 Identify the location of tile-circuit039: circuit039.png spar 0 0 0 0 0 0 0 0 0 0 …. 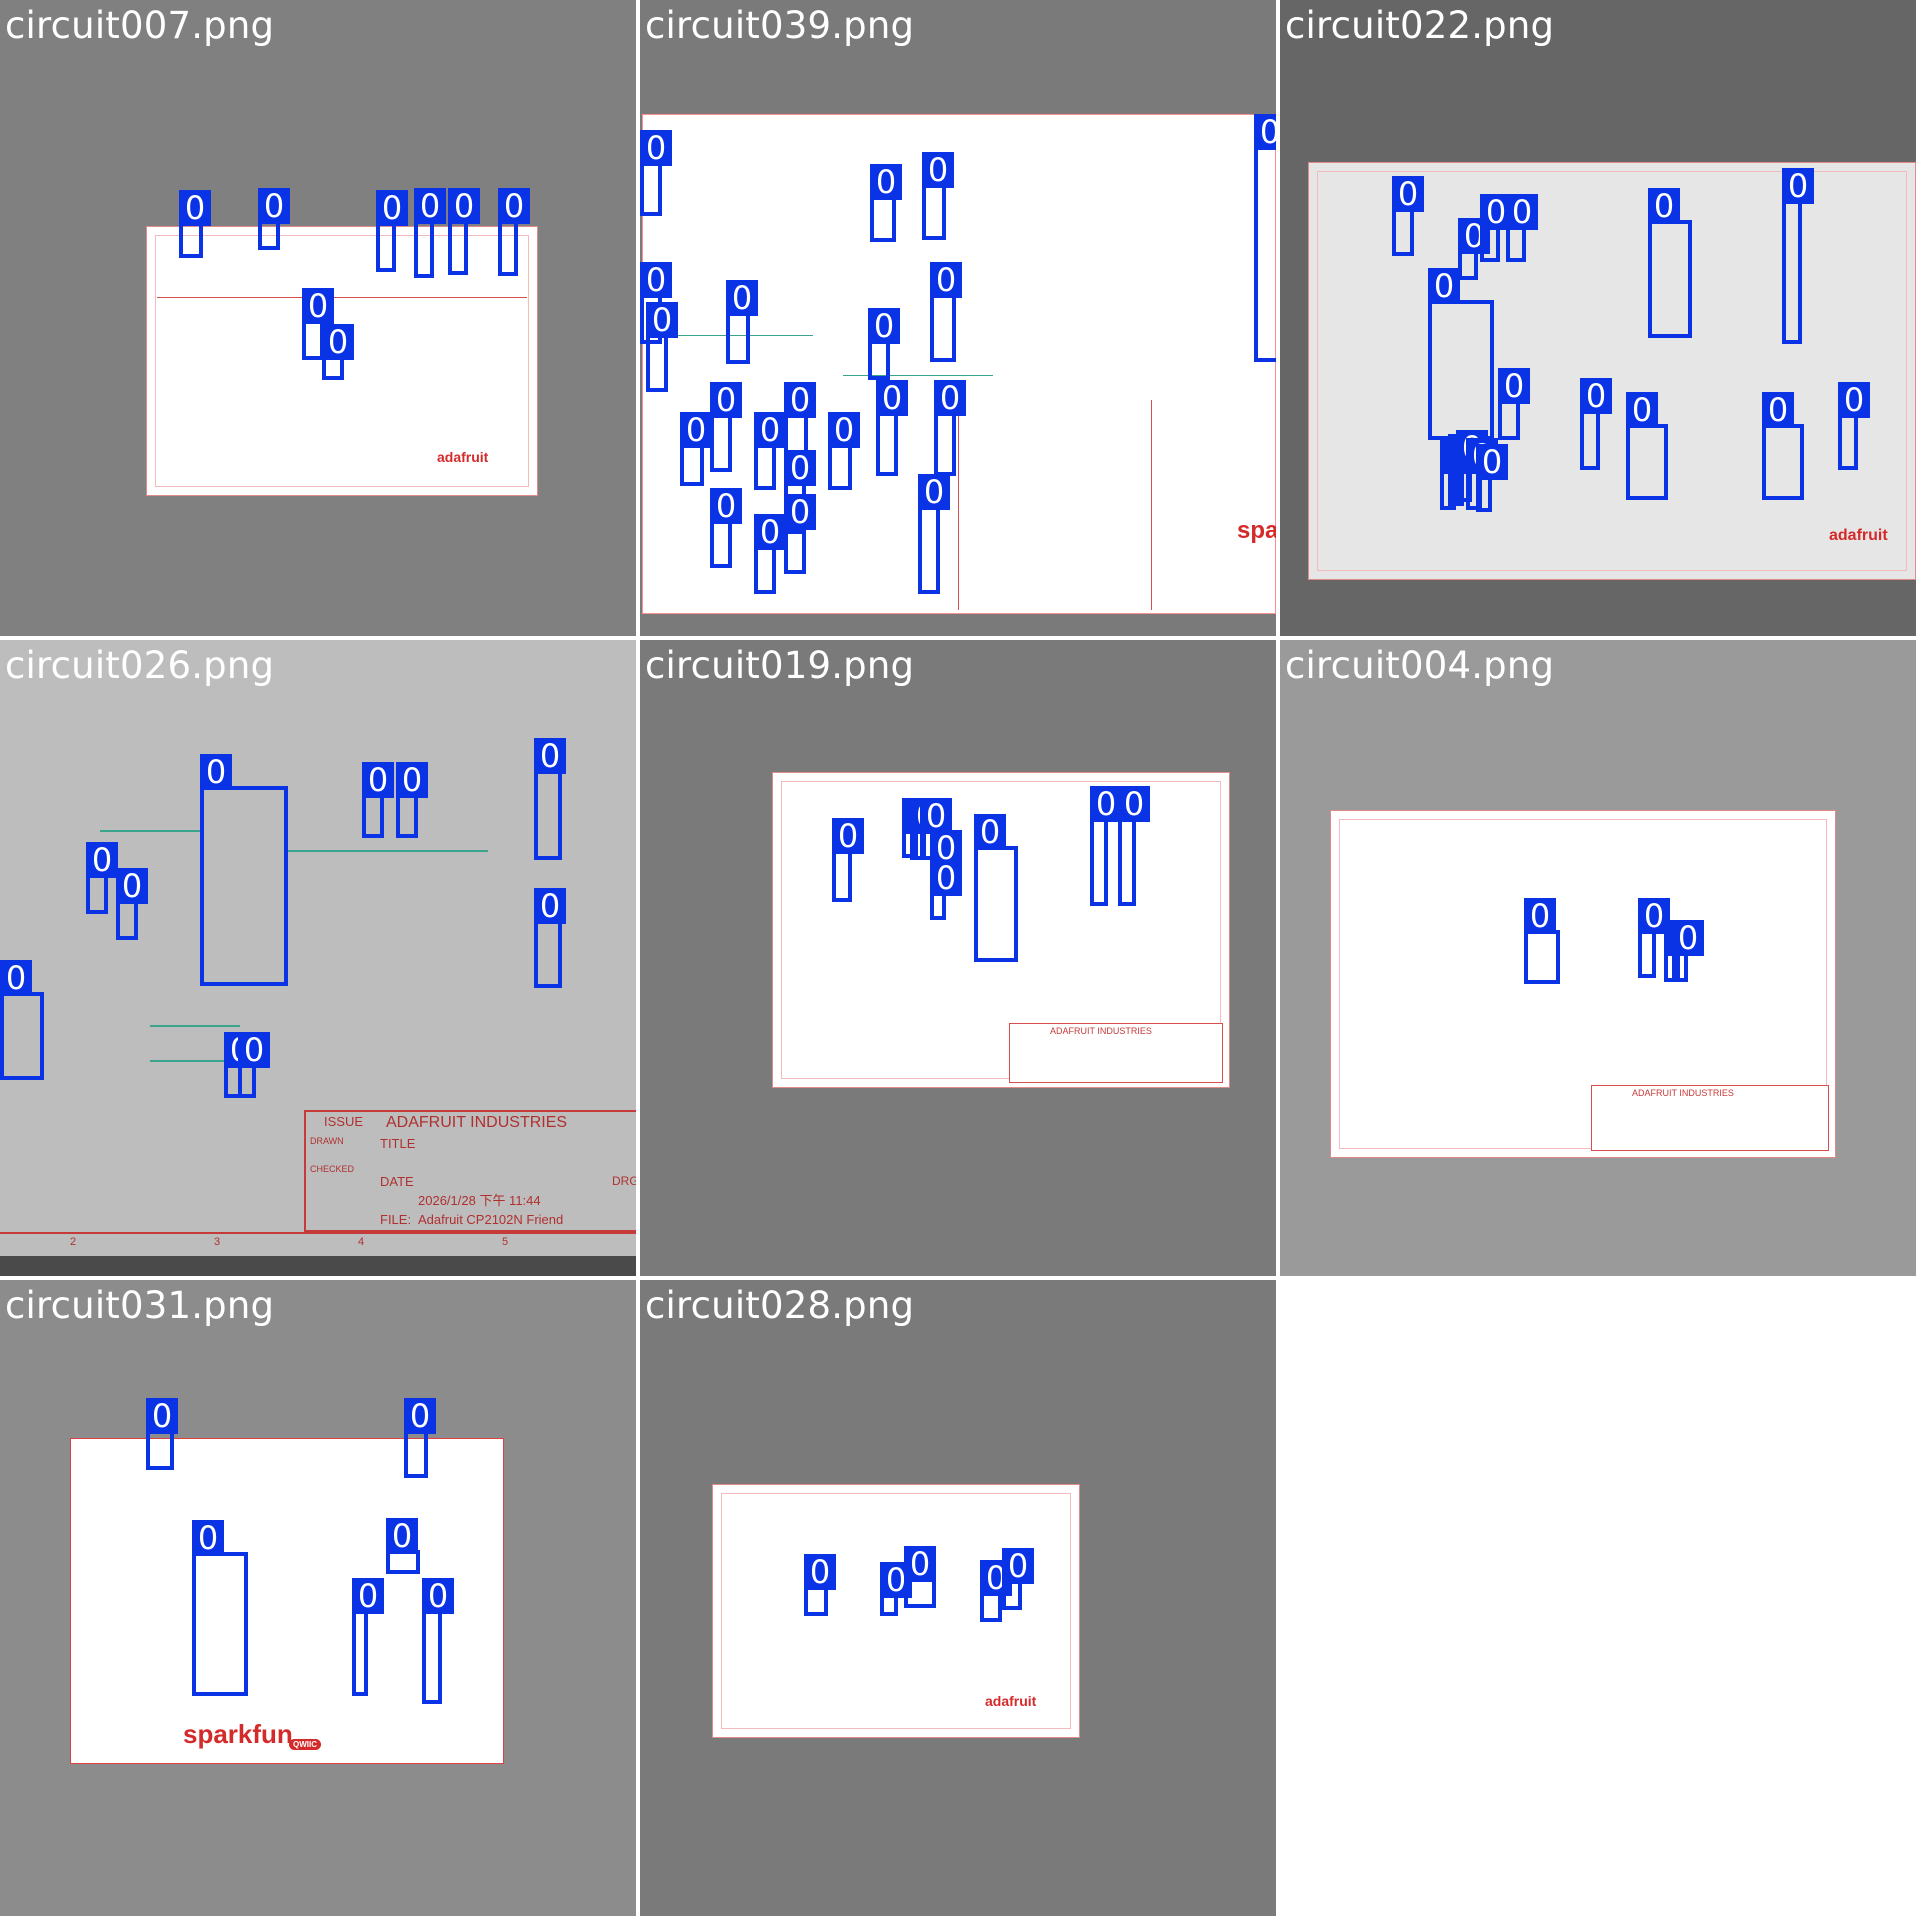
(958, 318).